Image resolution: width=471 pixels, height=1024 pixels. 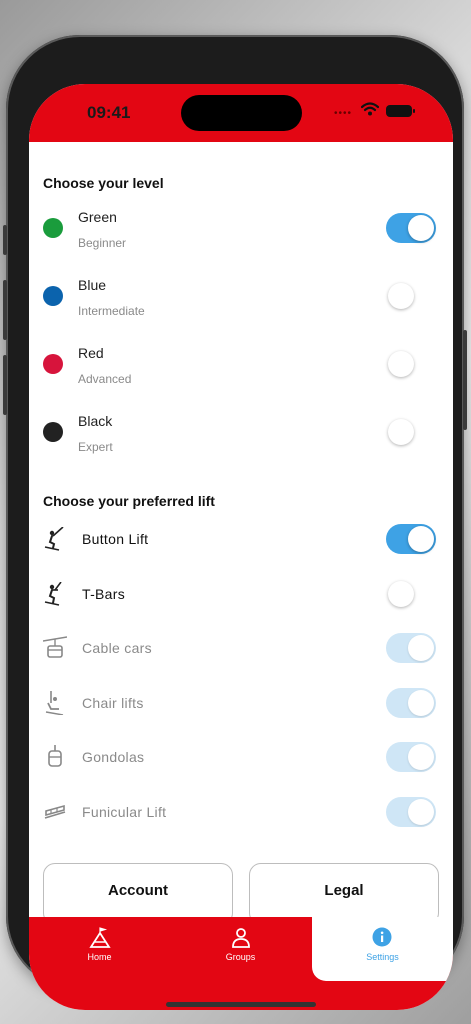 What do you see at coordinates (241, 372) in the screenshot?
I see `level-row-red: Red Advanced` at bounding box center [241, 372].